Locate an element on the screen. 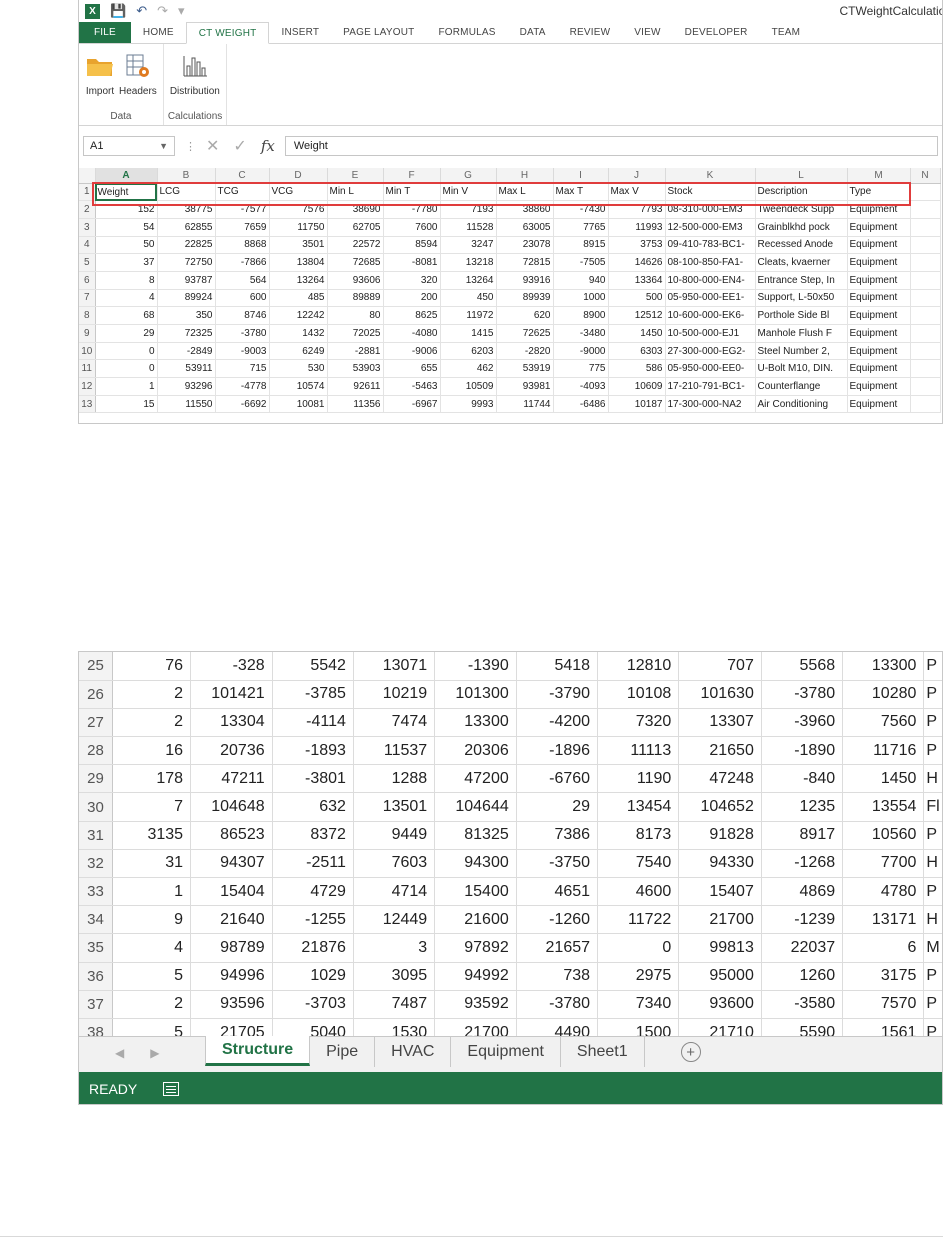  cell: -1260 is located at coordinates (557, 920).